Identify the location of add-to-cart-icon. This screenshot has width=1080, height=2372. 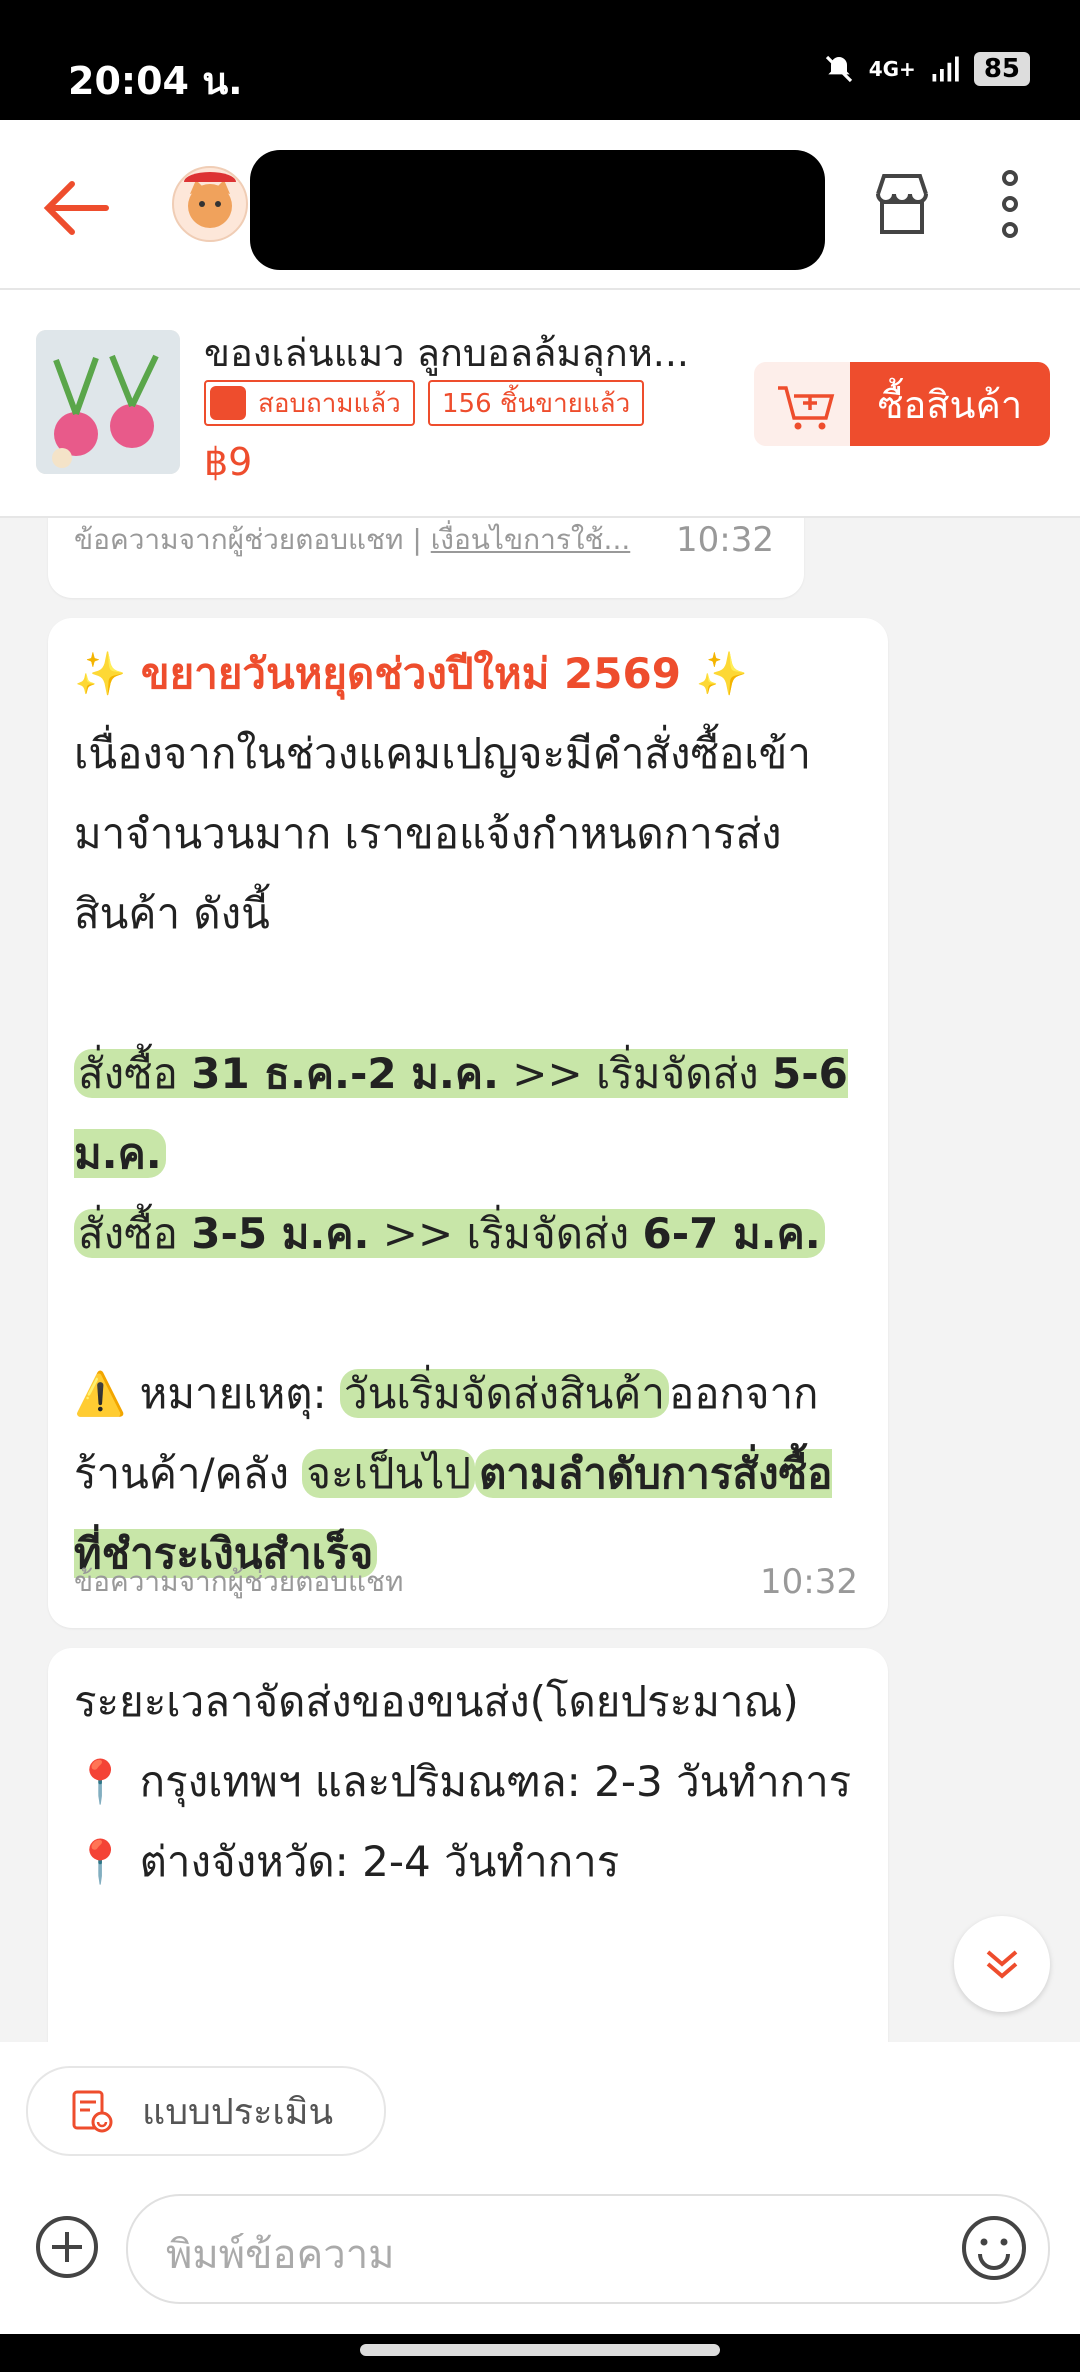
(806, 408).